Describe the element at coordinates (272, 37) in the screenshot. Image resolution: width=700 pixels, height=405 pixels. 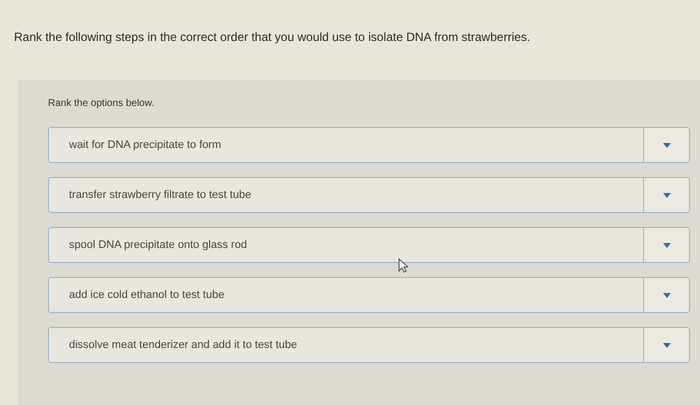
I see `question-text: Rank the following steps in the correct order that you would use to isolate DNA from strawberries.` at that location.